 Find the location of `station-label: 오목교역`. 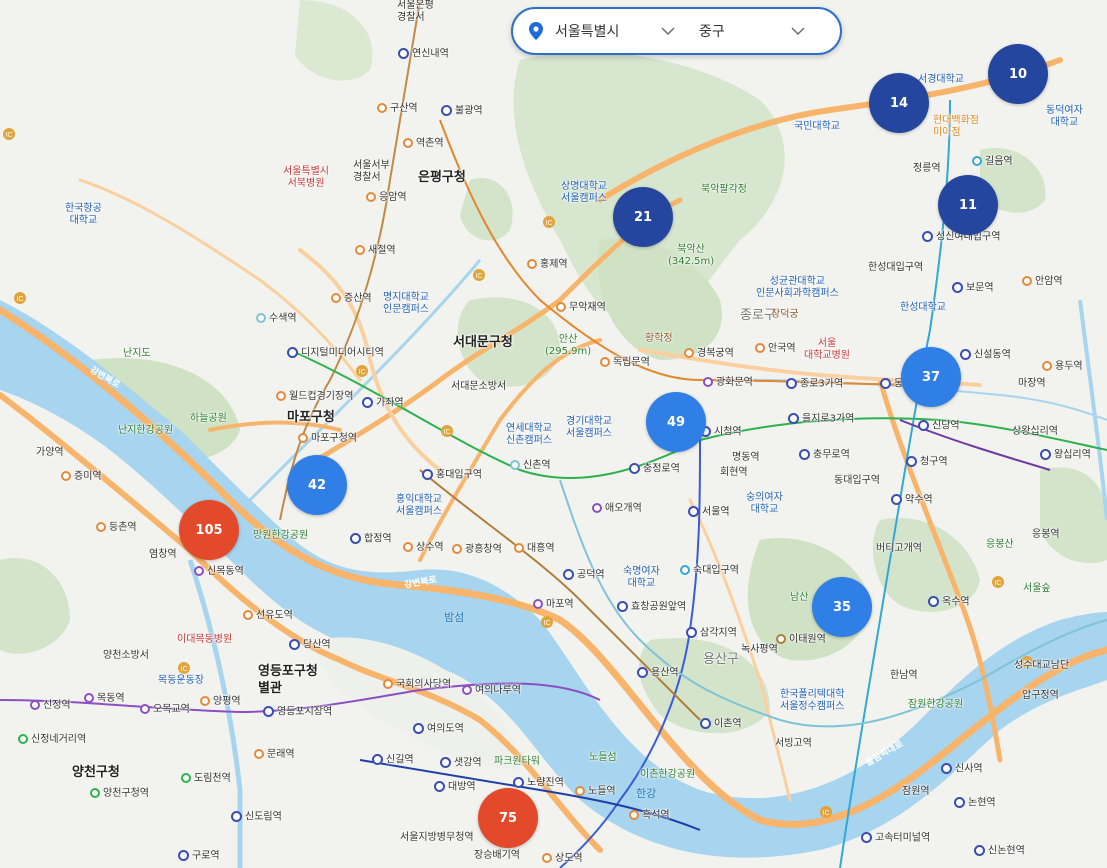

station-label: 오목교역 is located at coordinates (165, 710).